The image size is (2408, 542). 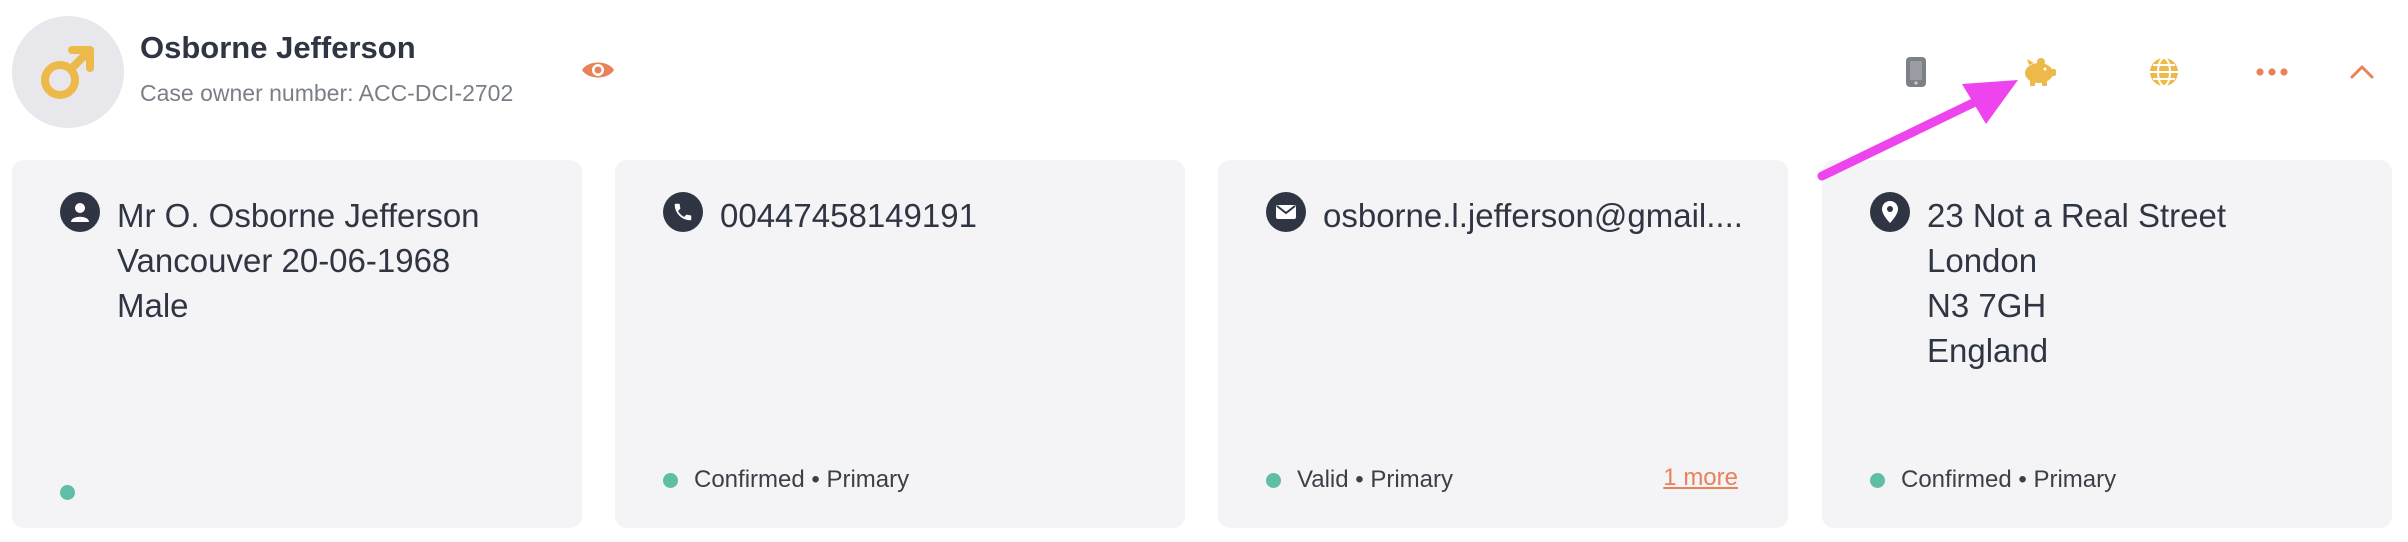 I want to click on more-emails-link: 1 more, so click(x=1700, y=478).